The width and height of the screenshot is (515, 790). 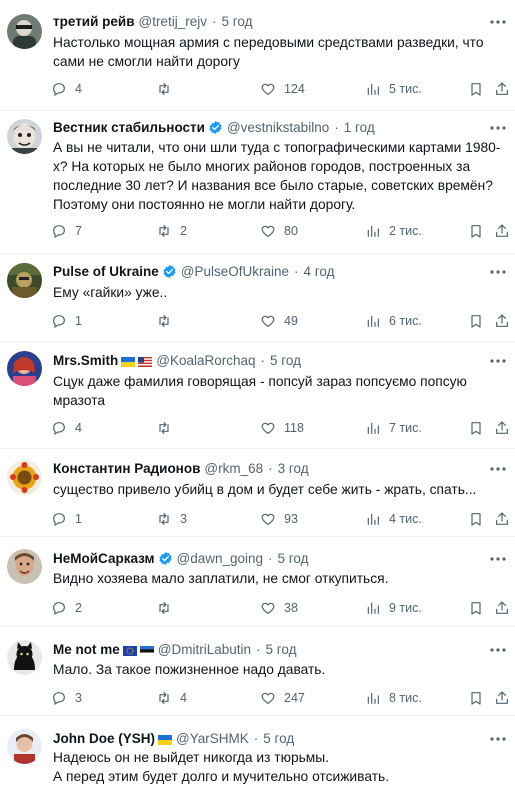 I want to click on views-button: 7 тис., so click(x=393, y=428).